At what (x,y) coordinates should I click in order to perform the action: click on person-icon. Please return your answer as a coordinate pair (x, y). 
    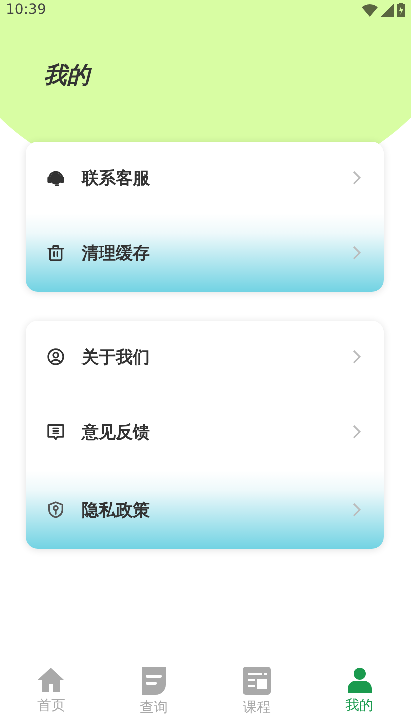
    Looking at the image, I should click on (360, 680).